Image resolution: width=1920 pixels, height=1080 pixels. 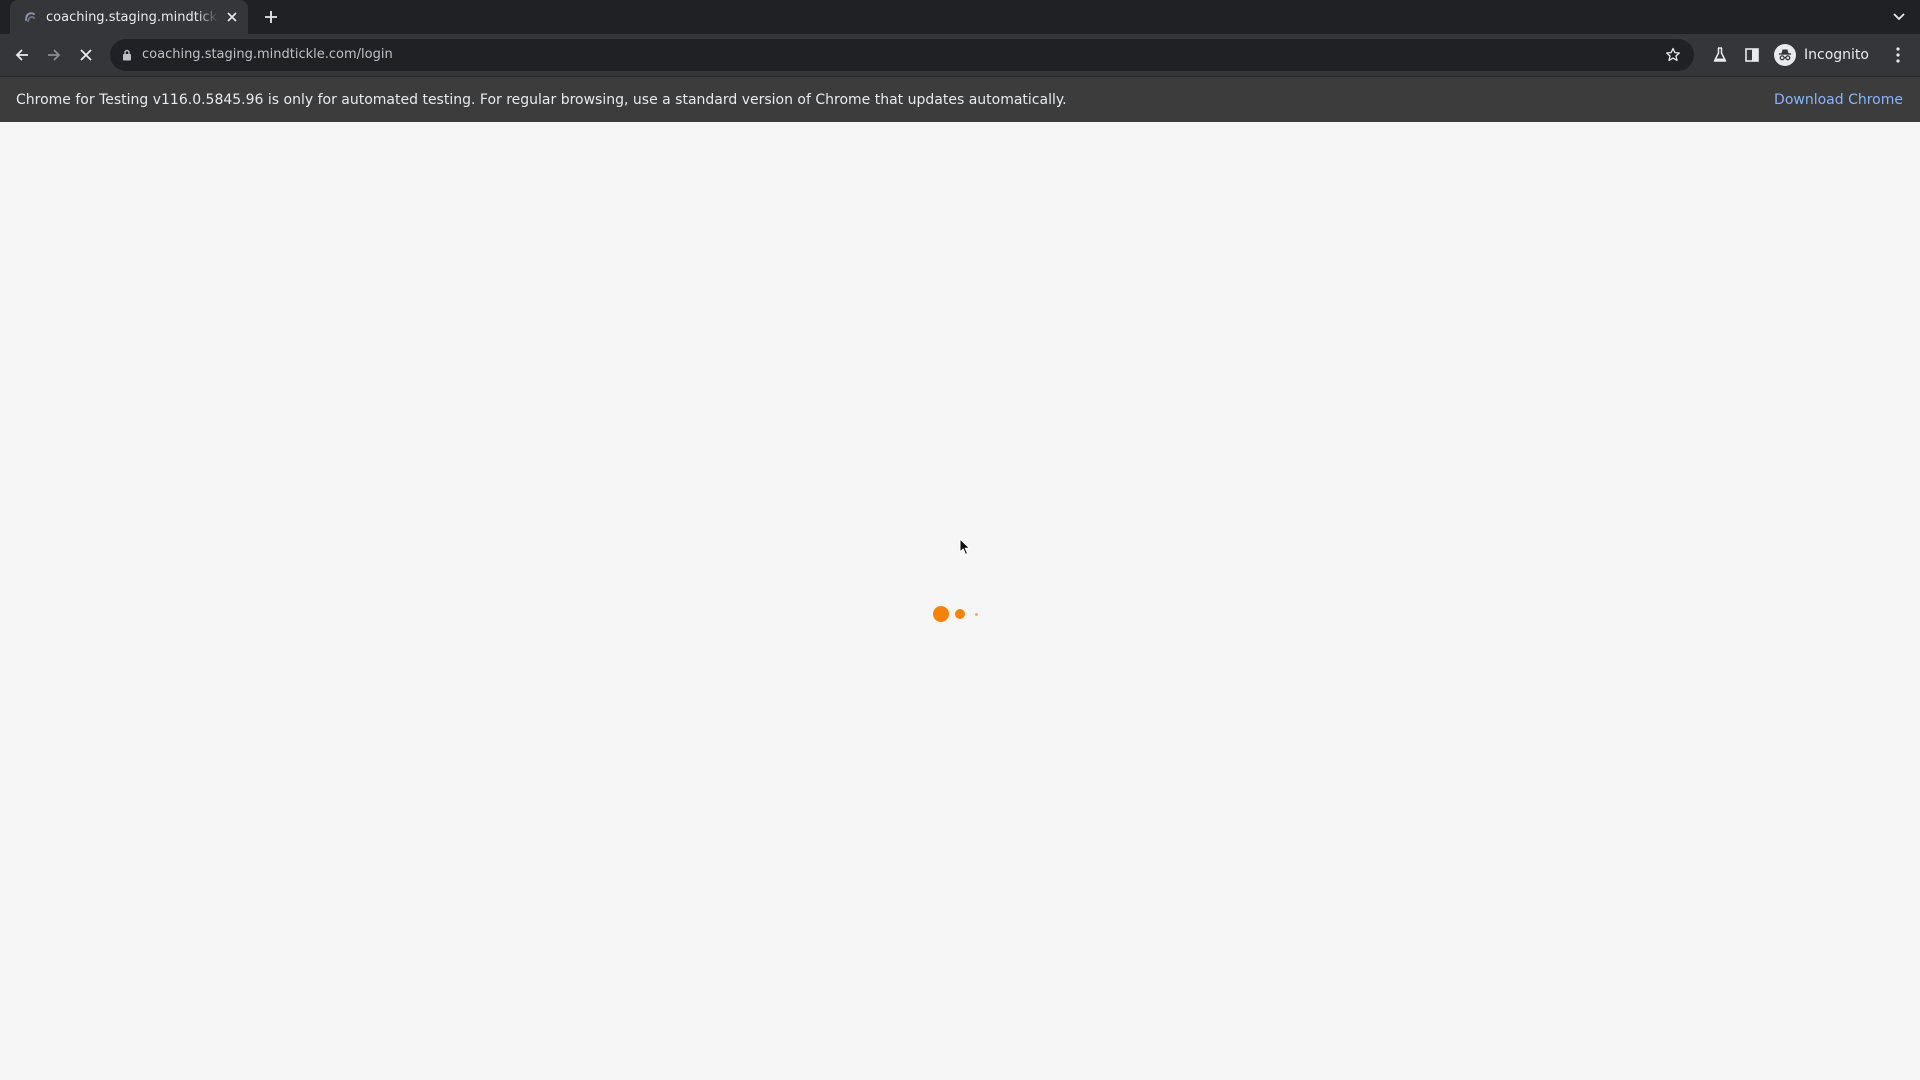 I want to click on plus-icon, so click(x=271, y=17).